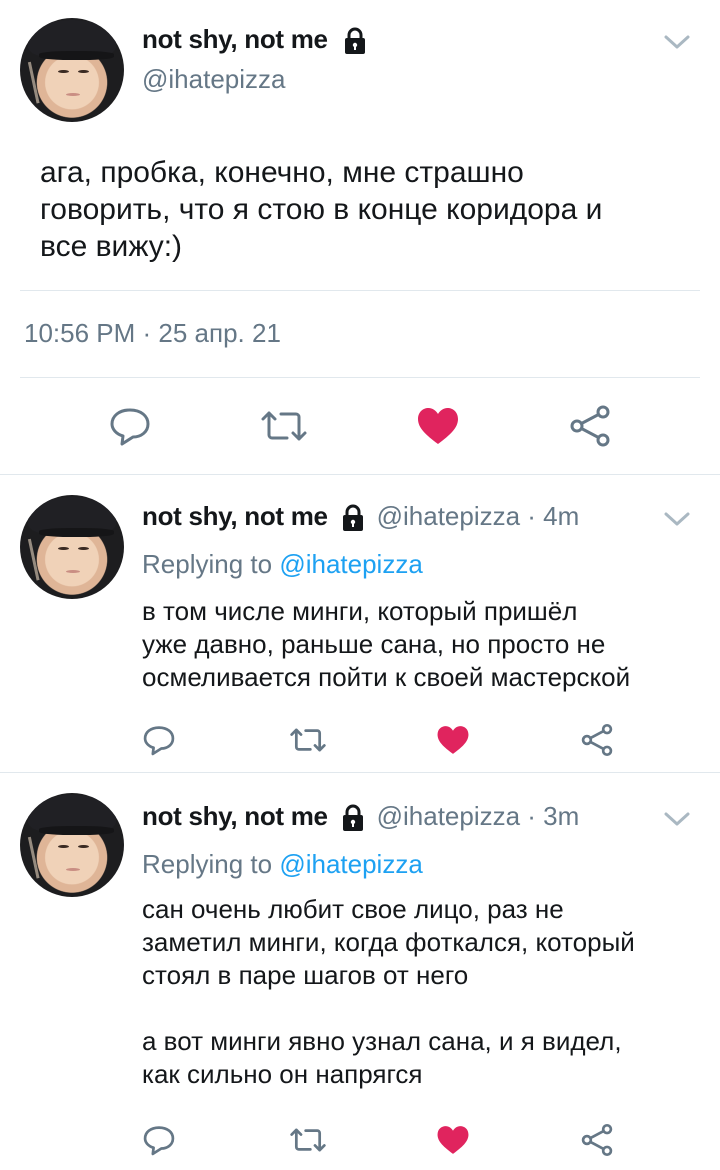 The image size is (720, 1170). Describe the element at coordinates (213, 79) in the screenshot. I see `handle: @ihatepizza` at that location.